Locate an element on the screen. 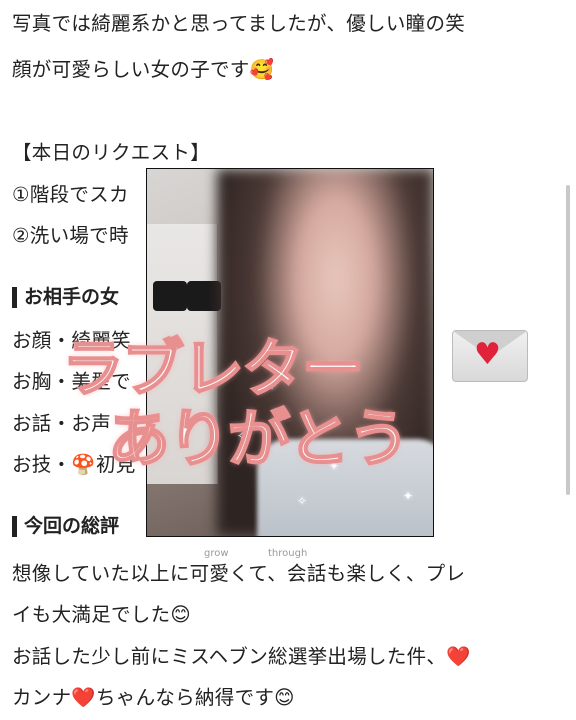  rating-talk: お話・お声 is located at coordinates (62, 423).